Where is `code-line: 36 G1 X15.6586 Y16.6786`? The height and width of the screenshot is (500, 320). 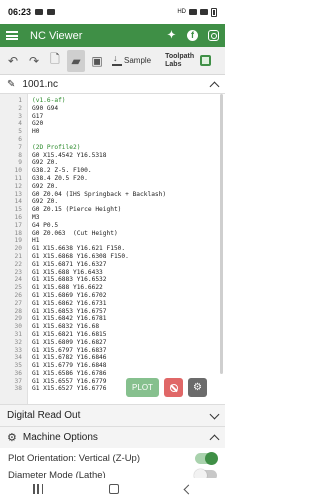
code-line: 36 G1 X15.6586 Y16.6786 is located at coordinates (112, 374).